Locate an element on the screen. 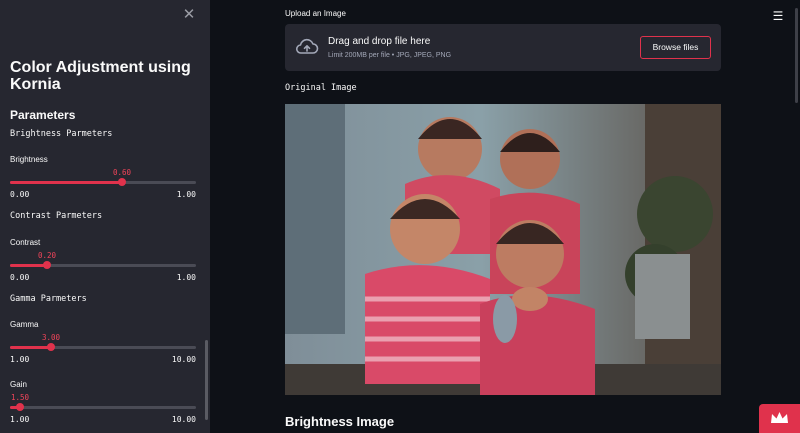  sidebar-scrollbar is located at coordinates (206, 380).